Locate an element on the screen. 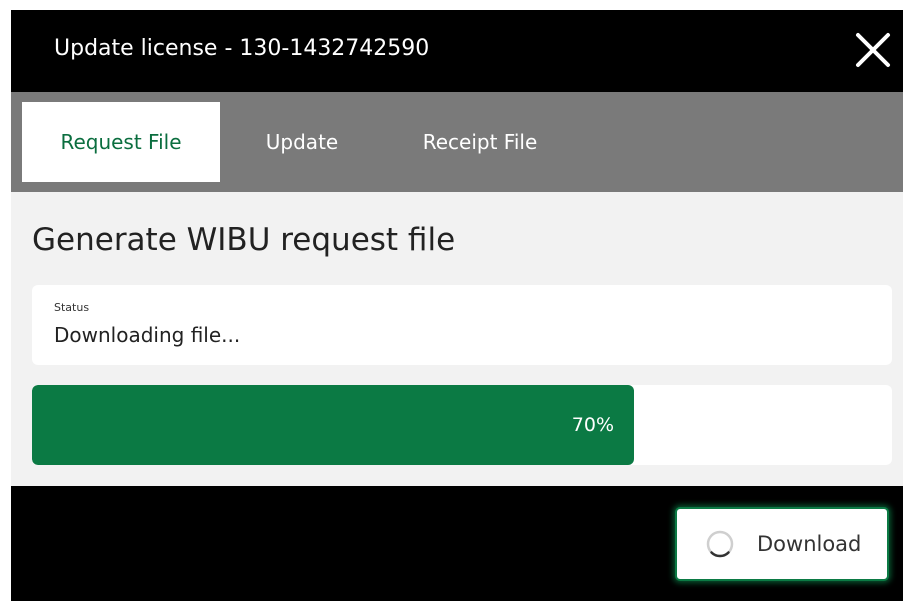 The image size is (903, 601). loading-spinner-icon is located at coordinates (720, 544).